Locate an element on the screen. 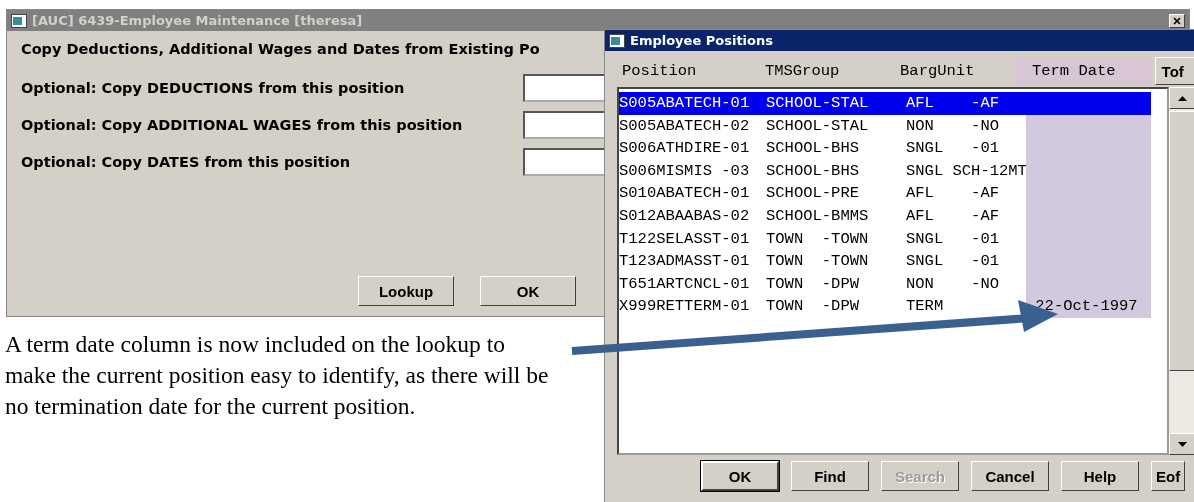 This screenshot has width=1194, height=502. column-header: Position is located at coordinates (693, 71).